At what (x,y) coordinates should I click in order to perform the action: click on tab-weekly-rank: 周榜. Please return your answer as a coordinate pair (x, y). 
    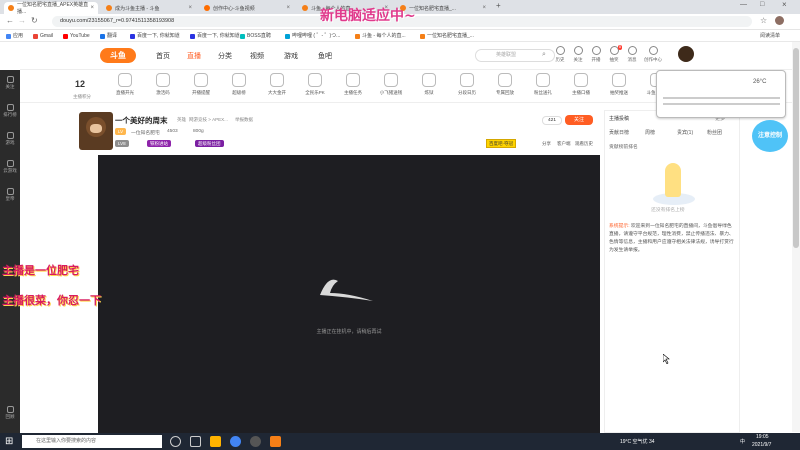
    Looking at the image, I should click on (650, 132).